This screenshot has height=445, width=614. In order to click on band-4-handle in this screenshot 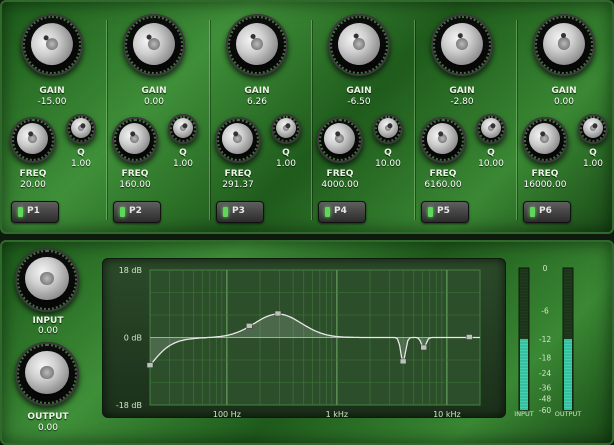, I will do `click(403, 361)`.